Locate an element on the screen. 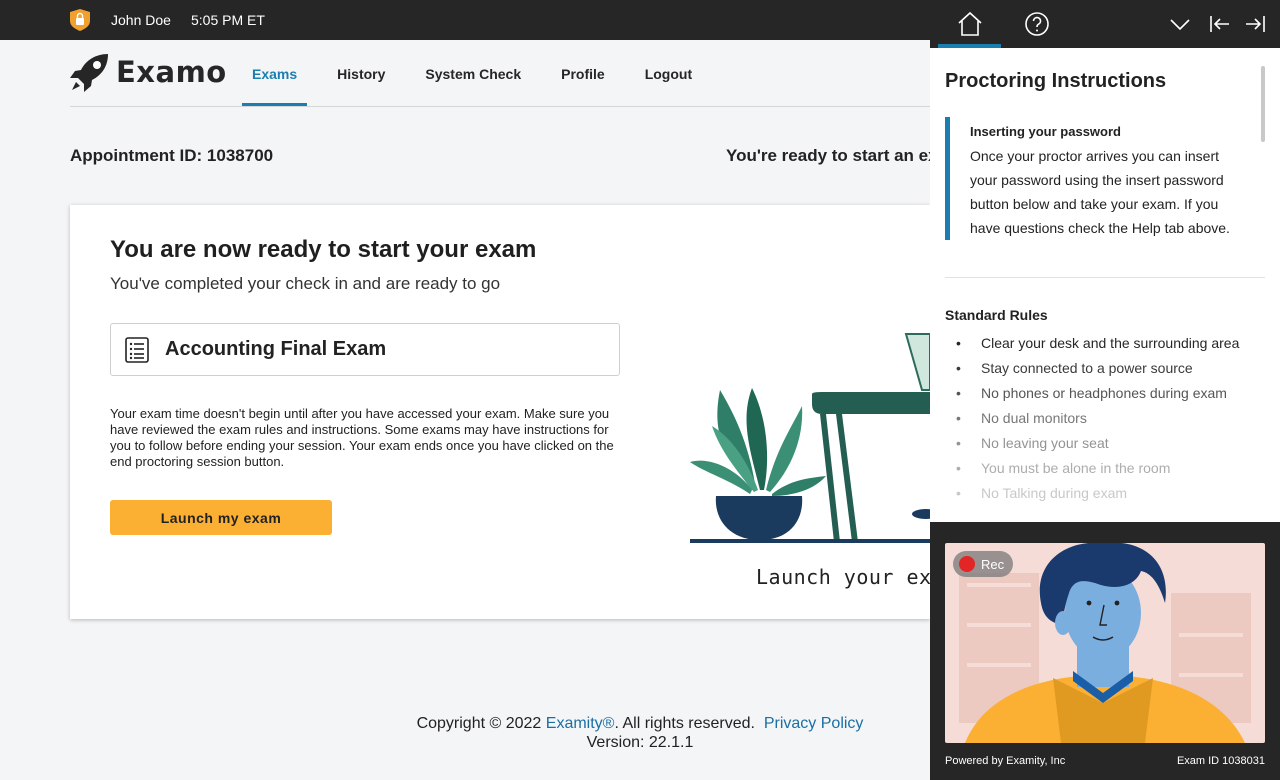 Image resolution: width=1280 pixels, height=780 pixels. lock-icon is located at coordinates (80, 20).